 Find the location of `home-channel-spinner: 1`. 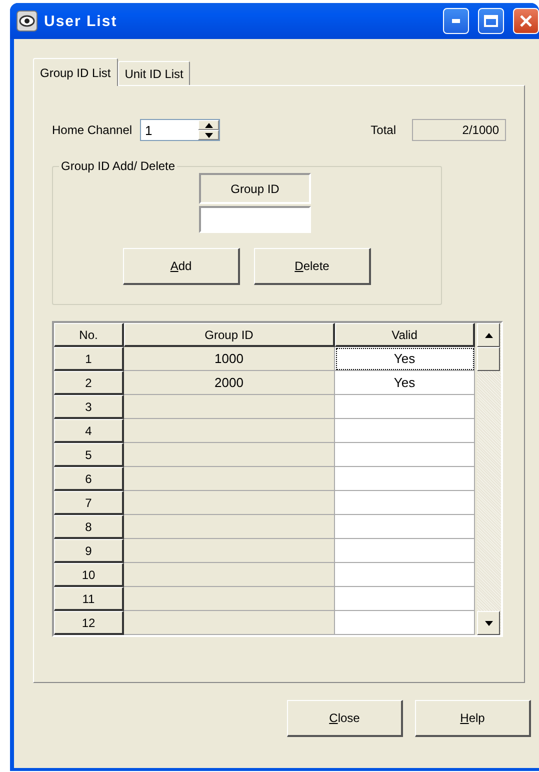

home-channel-spinner: 1 is located at coordinates (180, 130).